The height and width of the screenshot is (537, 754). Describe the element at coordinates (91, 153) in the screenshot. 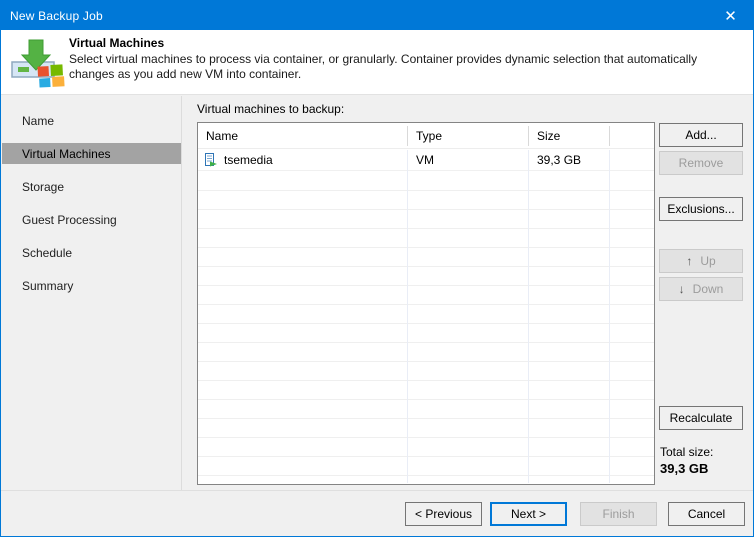

I see `sidebar-item-virtual-machines: Virtual Machines` at that location.